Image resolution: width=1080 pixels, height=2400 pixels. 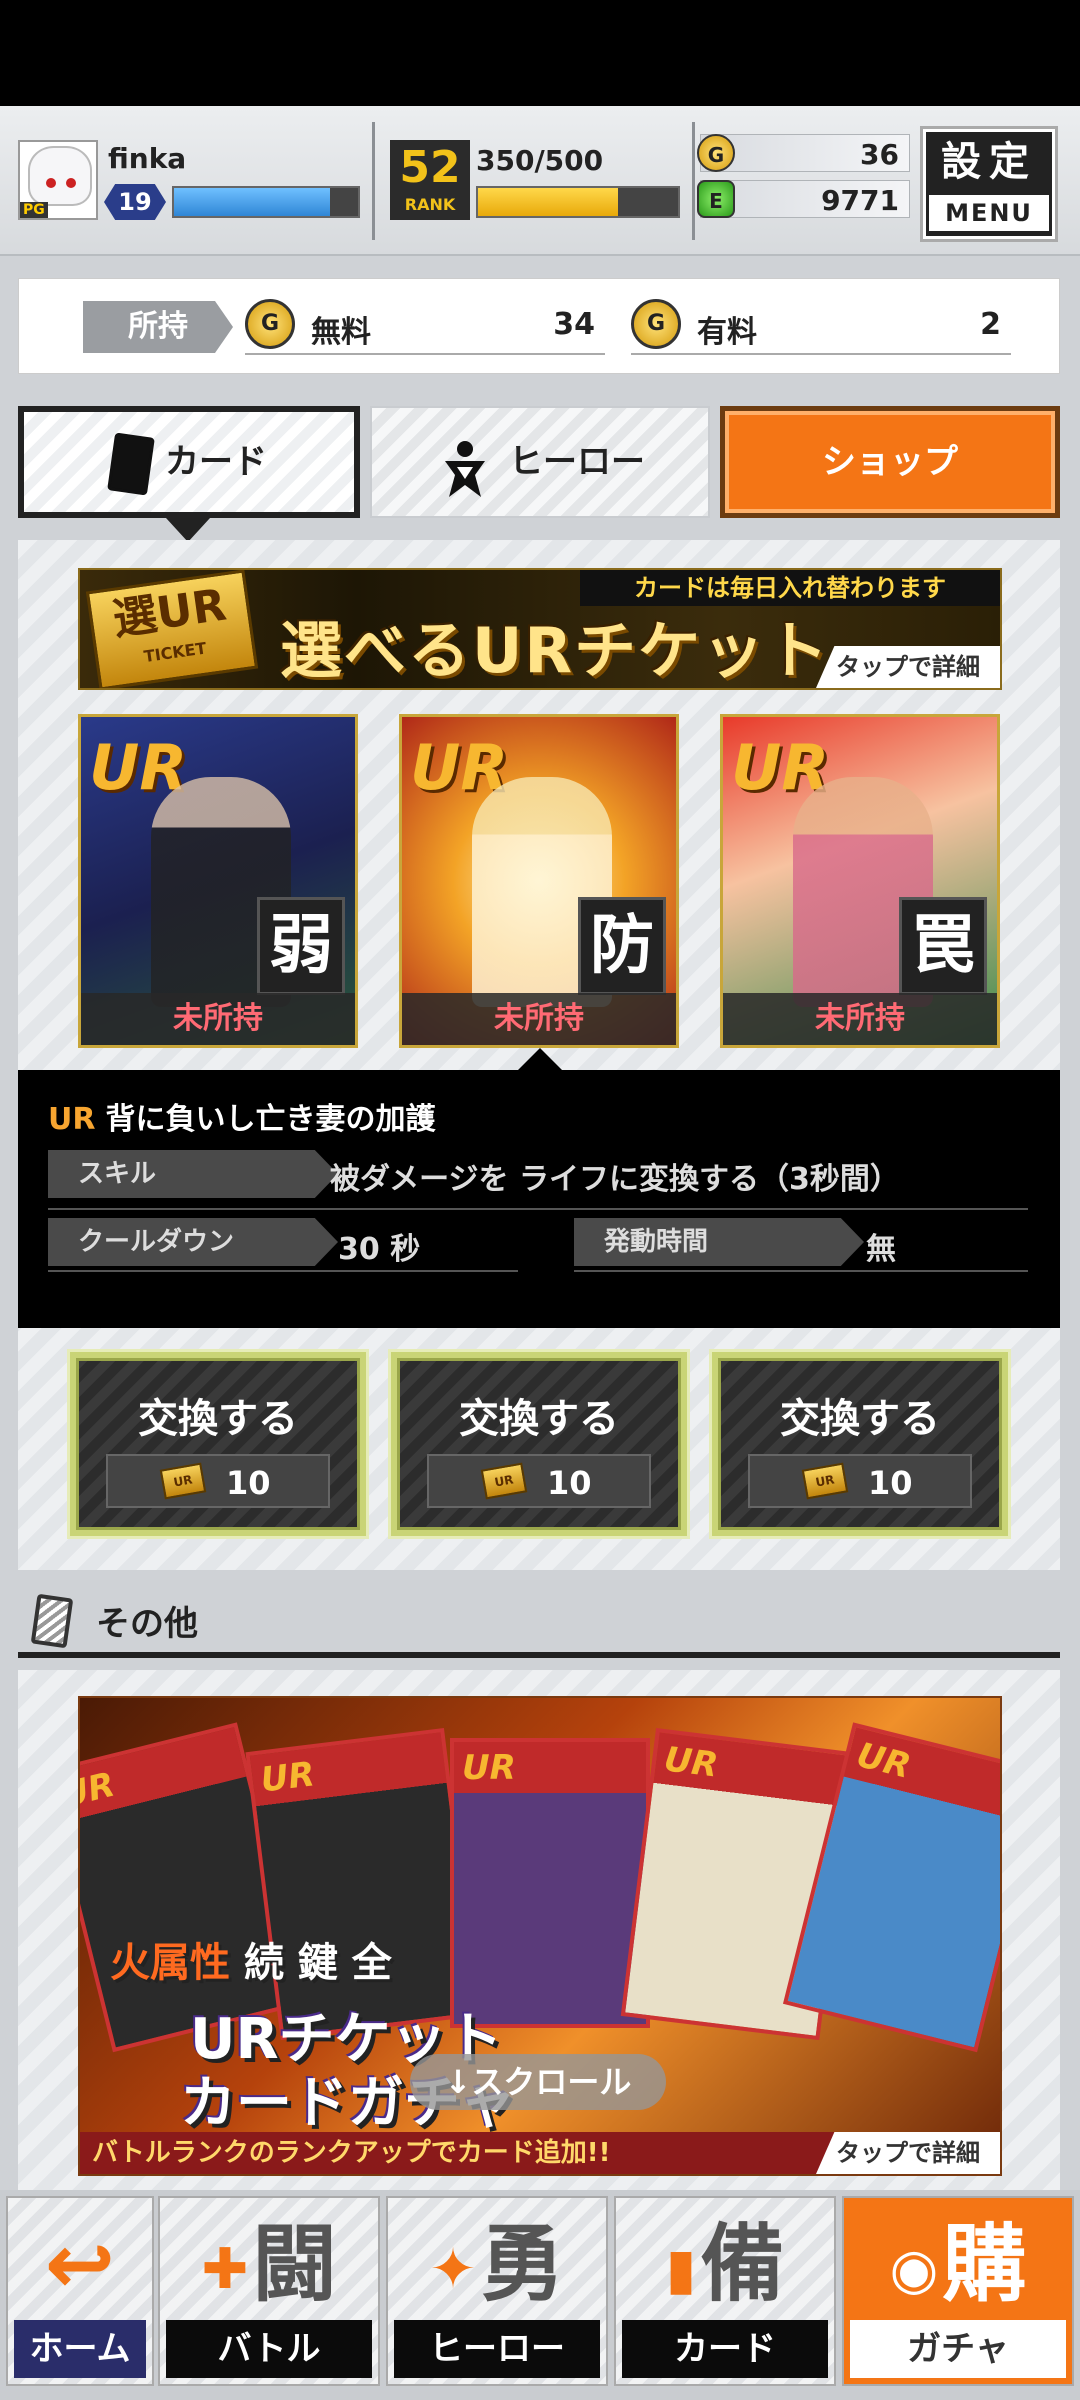 I want to click on free-ticket-label: 無料, so click(x=341, y=332).